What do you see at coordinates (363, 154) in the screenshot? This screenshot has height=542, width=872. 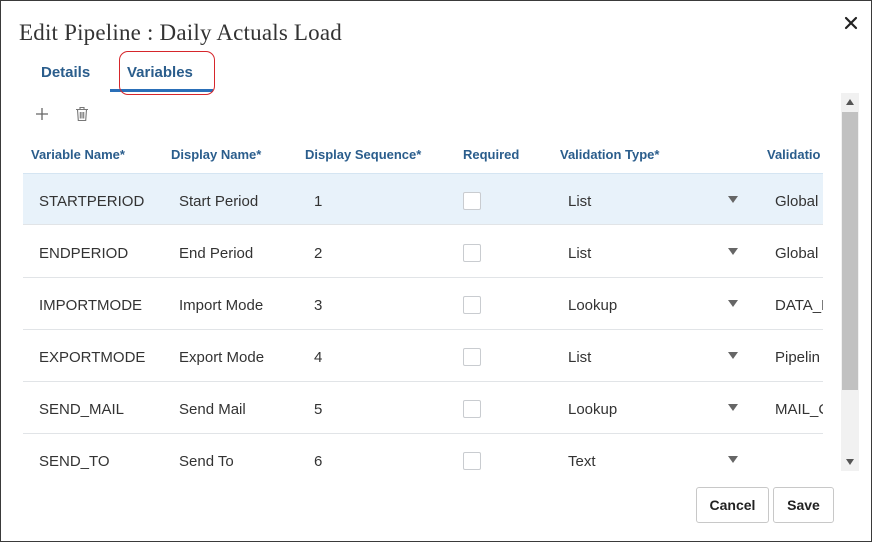 I see `column-header-display-sequence: Display Sequence*` at bounding box center [363, 154].